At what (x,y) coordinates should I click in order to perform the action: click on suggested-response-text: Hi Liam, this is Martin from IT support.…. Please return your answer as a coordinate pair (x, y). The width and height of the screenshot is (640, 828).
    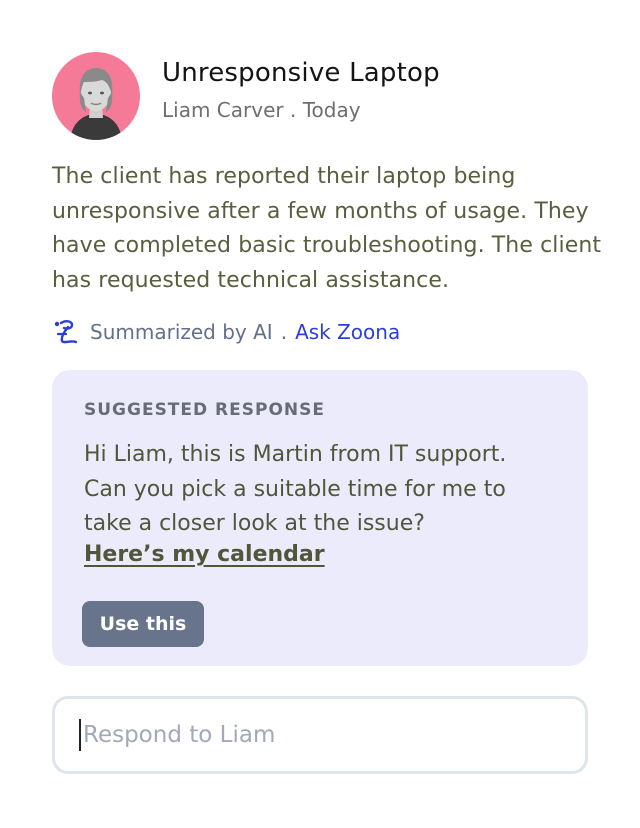
    Looking at the image, I should click on (295, 489).